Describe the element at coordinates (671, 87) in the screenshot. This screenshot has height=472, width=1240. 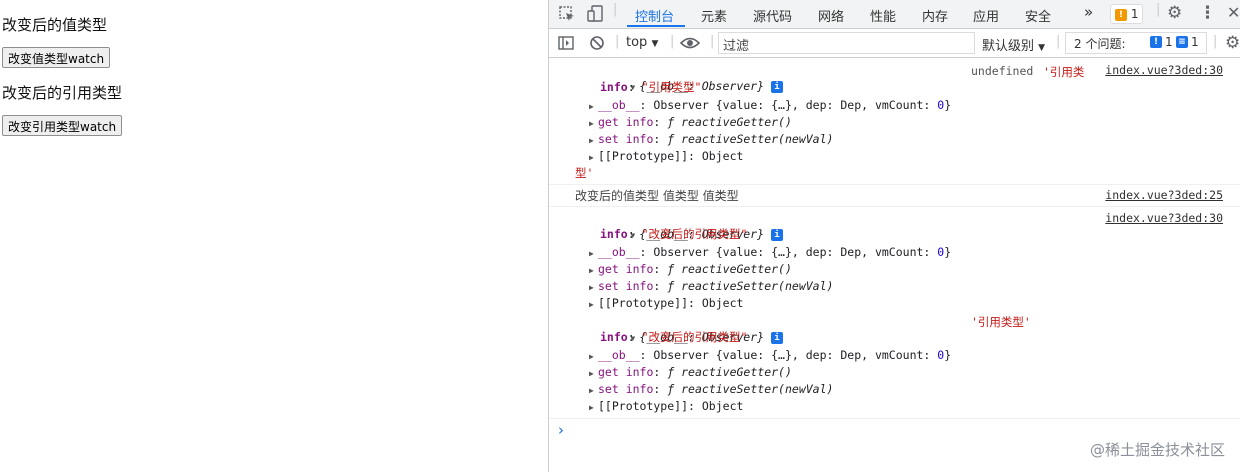
I see `info-value: "引用类型"` at that location.